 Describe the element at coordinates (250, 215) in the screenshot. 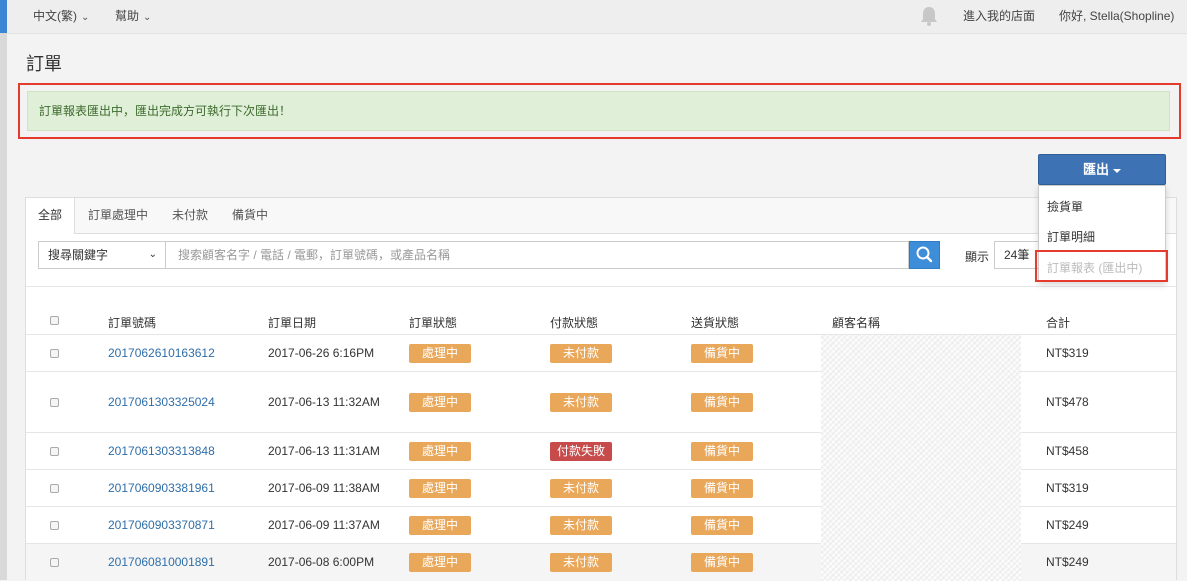

I see `tab-preparing: 備貨中` at that location.